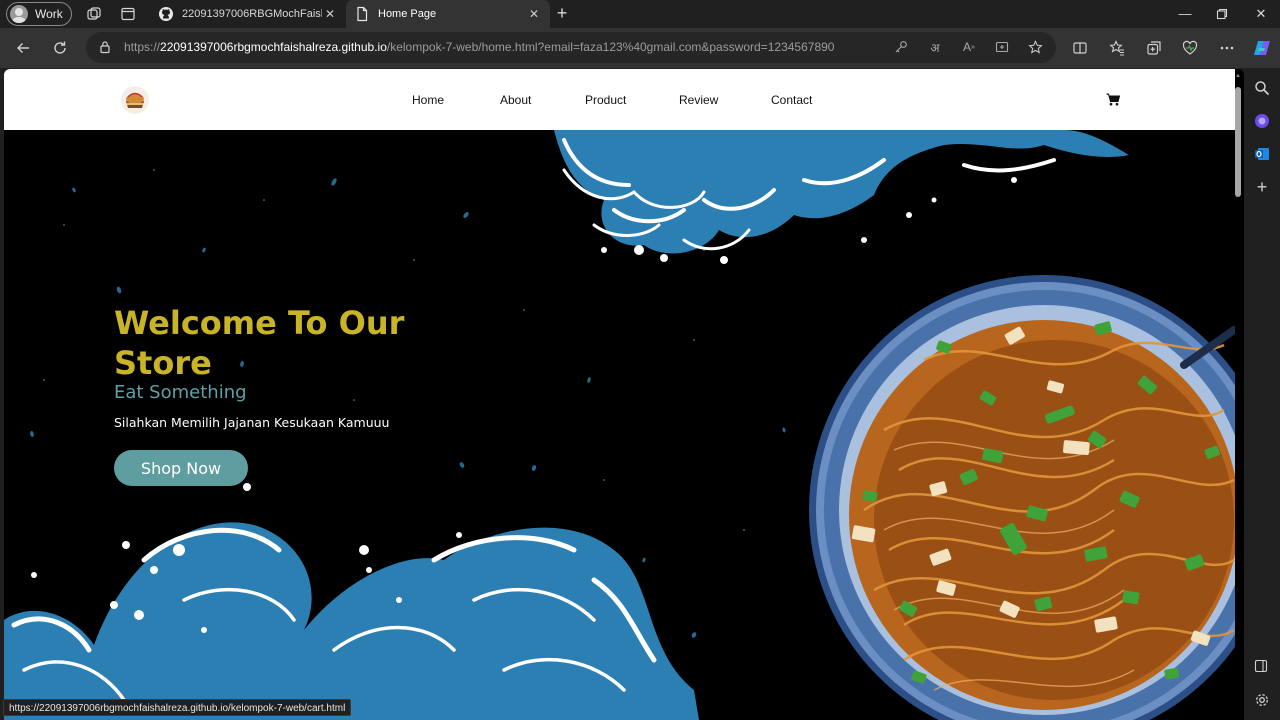 The image size is (1280, 720). What do you see at coordinates (252, 422) in the screenshot?
I see `hero-description: Silahkan Memilih Jajanan Kesukaan Kamuuu` at bounding box center [252, 422].